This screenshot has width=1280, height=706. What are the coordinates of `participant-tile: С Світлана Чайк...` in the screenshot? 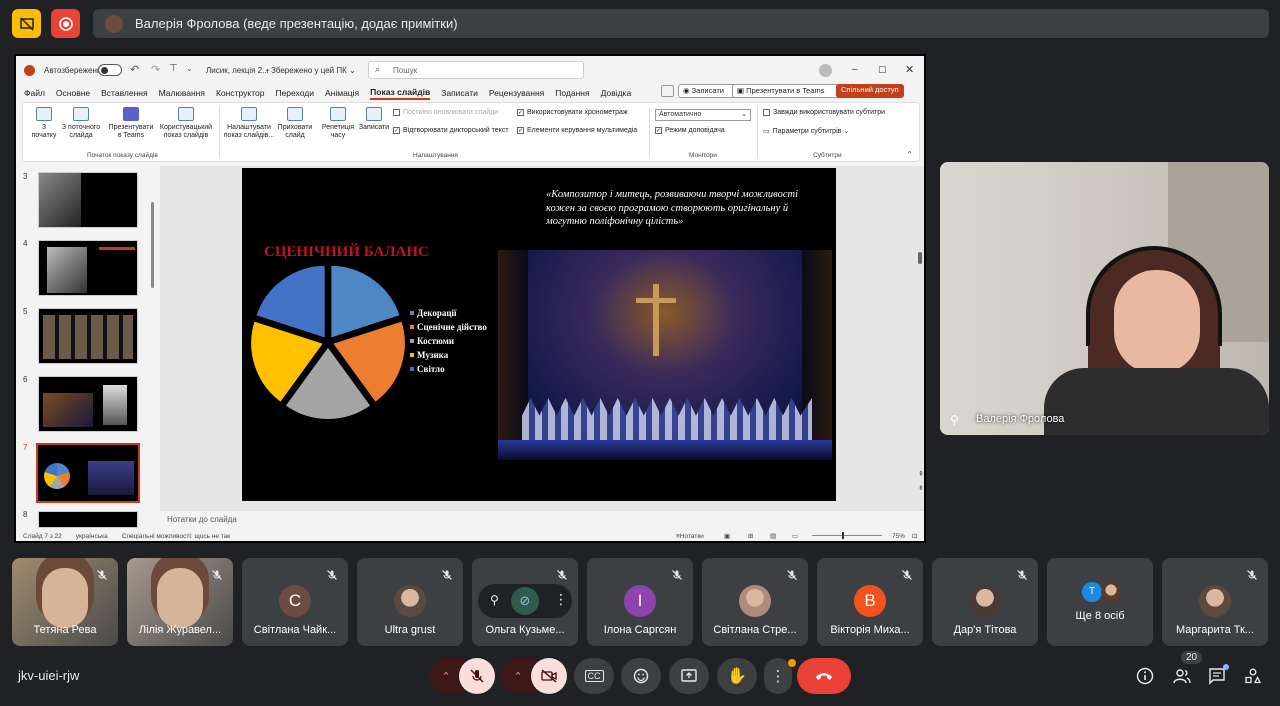 It's located at (295, 602).